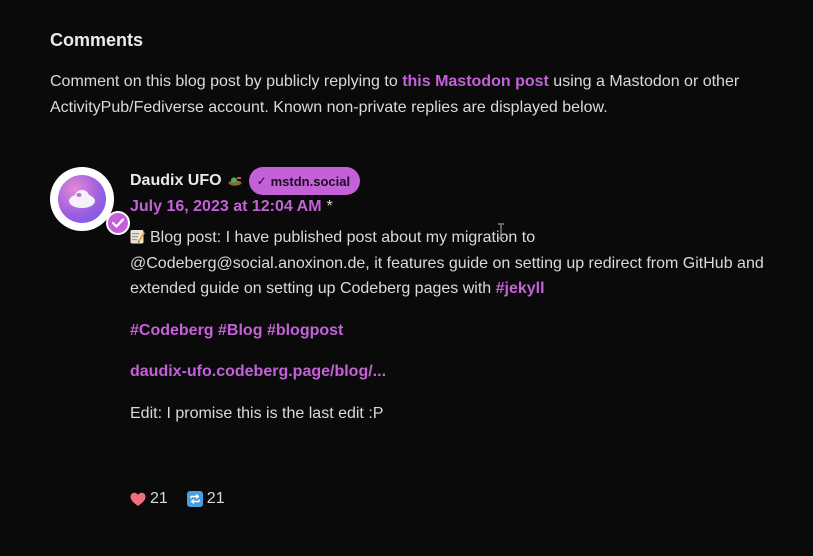  I want to click on boost-repeat-icon, so click(194, 499).